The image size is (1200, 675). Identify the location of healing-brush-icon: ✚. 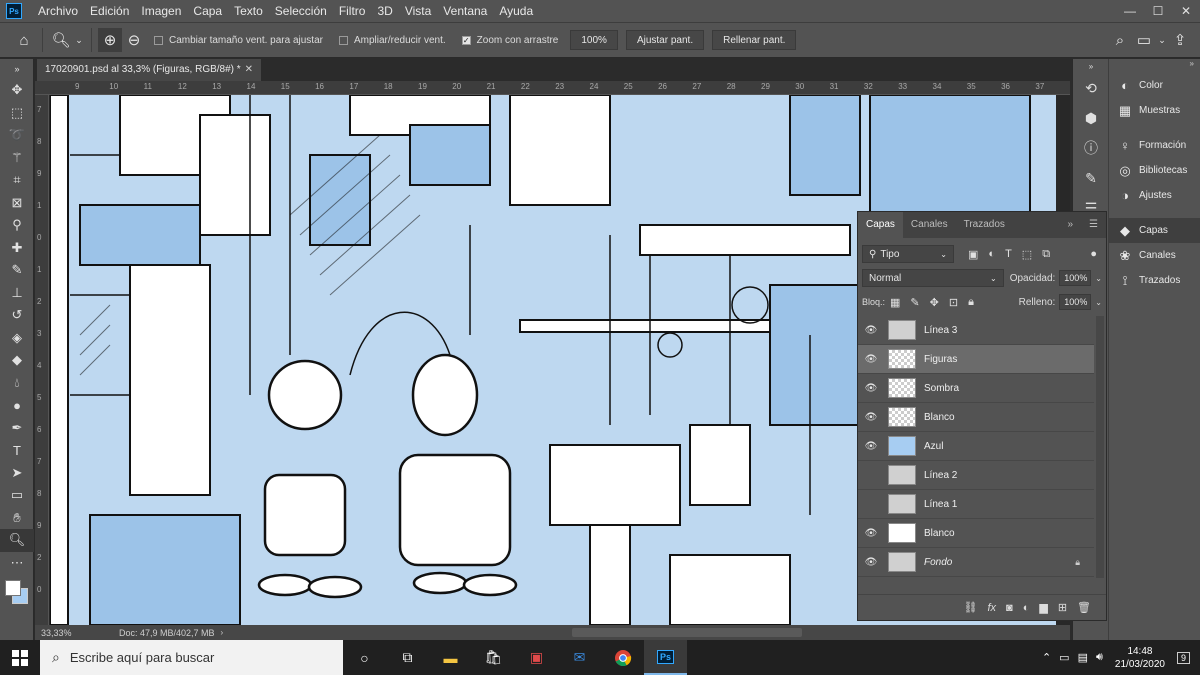
(17, 248).